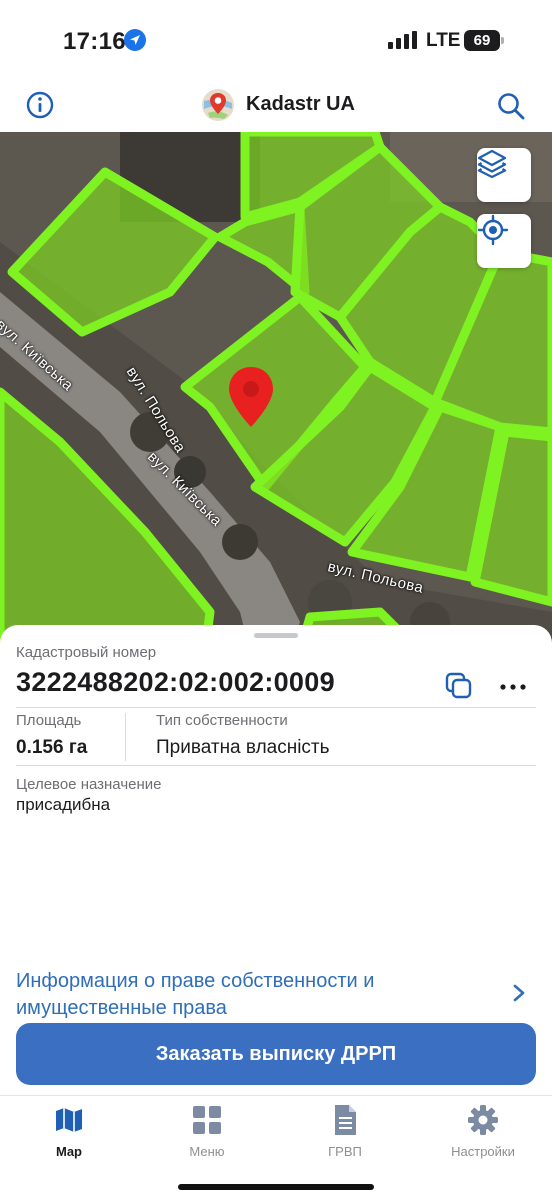 The width and height of the screenshot is (552, 1200). Describe the element at coordinates (300, 104) in the screenshot. I see `app-title: Kadastr UA` at that location.